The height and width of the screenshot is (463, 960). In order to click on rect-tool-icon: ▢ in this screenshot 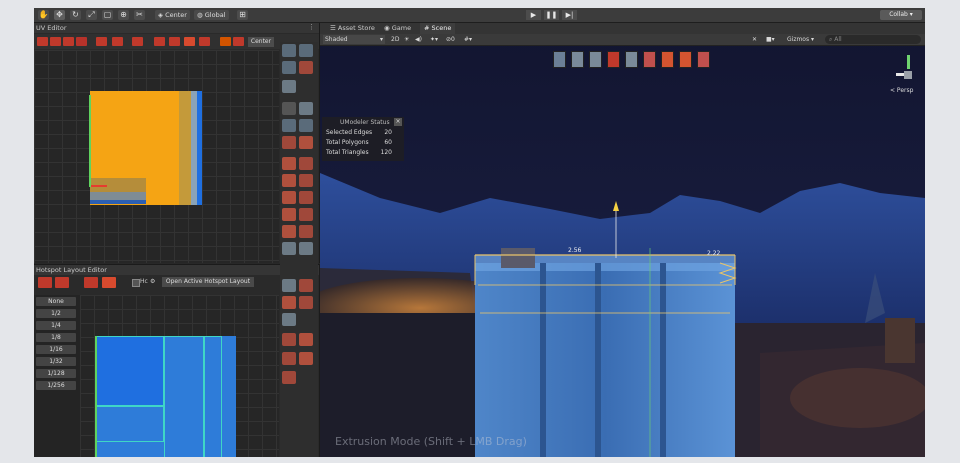, I will do `click(107, 15)`.